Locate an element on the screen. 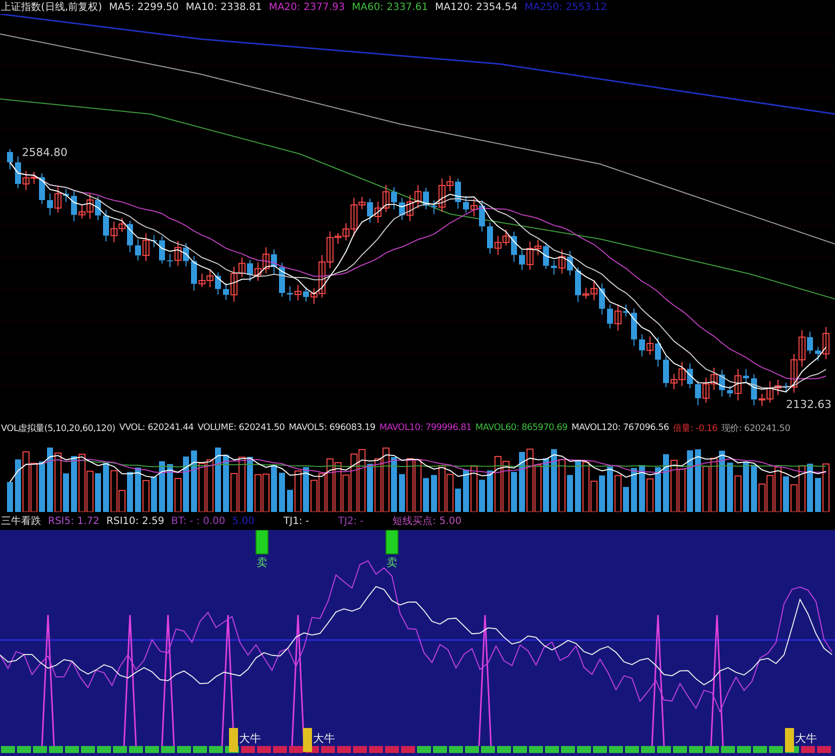 Image resolution: width=835 pixels, height=756 pixels. indicator-value: MA120: 2354.54 is located at coordinates (476, 7).